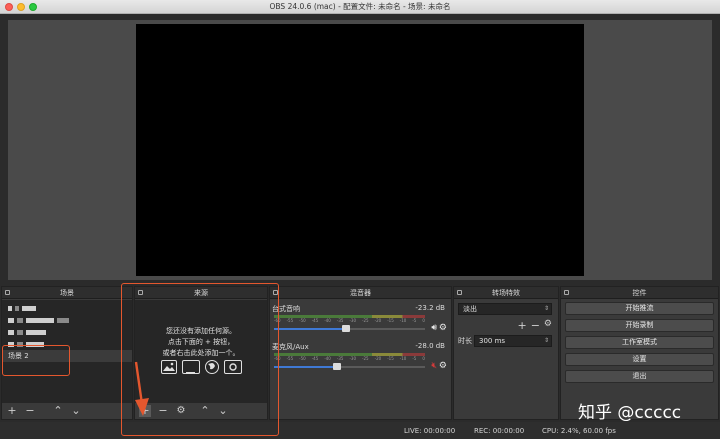  What do you see at coordinates (630, 413) in the screenshot?
I see `watermark: 知乎 @ccccc` at bounding box center [630, 413].